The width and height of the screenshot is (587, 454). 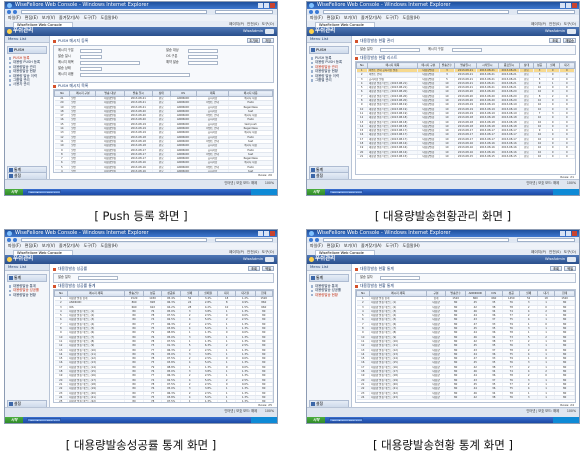 What do you see at coordinates (377, 40) in the screenshot?
I see `page-title-text: 대용량발송 현황 관리` at bounding box center [377, 40].